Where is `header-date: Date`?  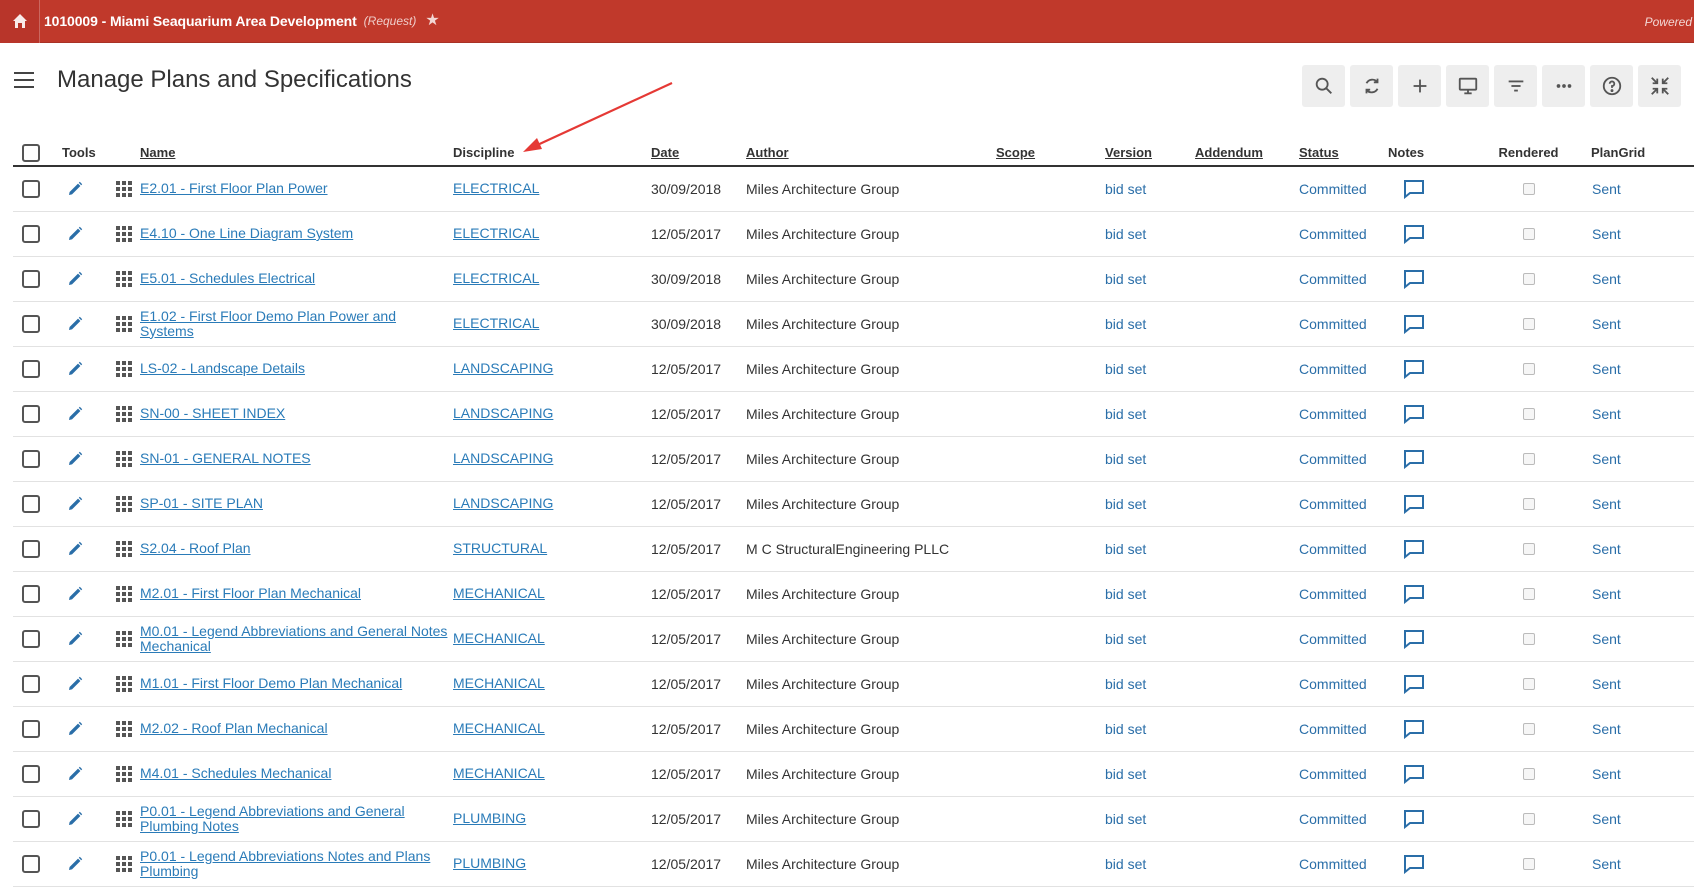
header-date: Date is located at coordinates (699, 153).